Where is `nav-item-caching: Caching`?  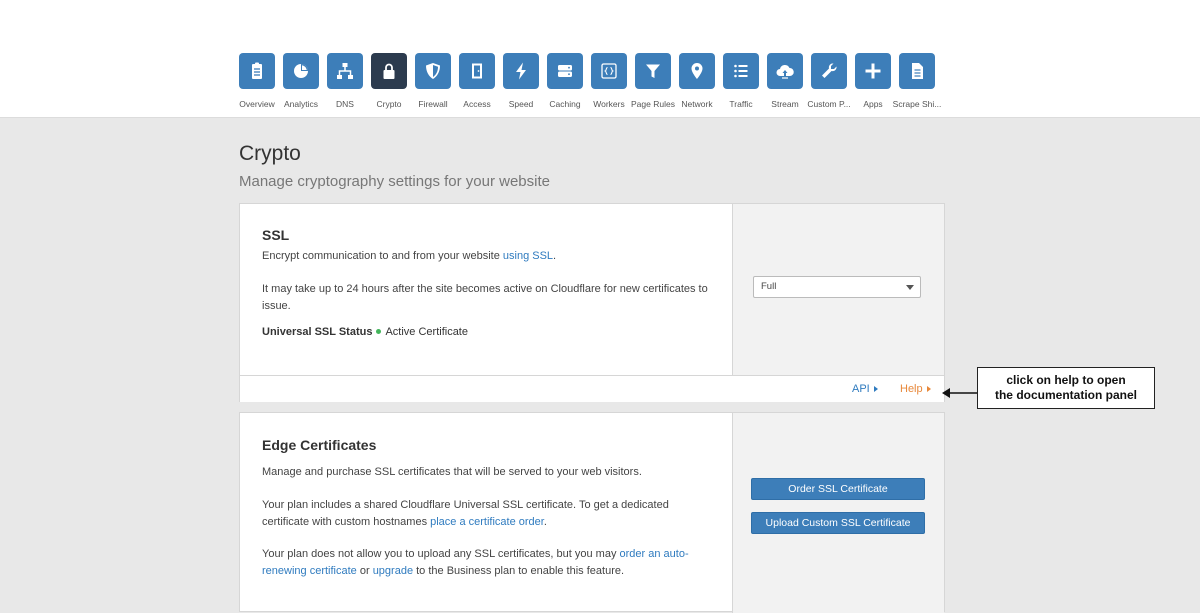 nav-item-caching: Caching is located at coordinates (565, 81).